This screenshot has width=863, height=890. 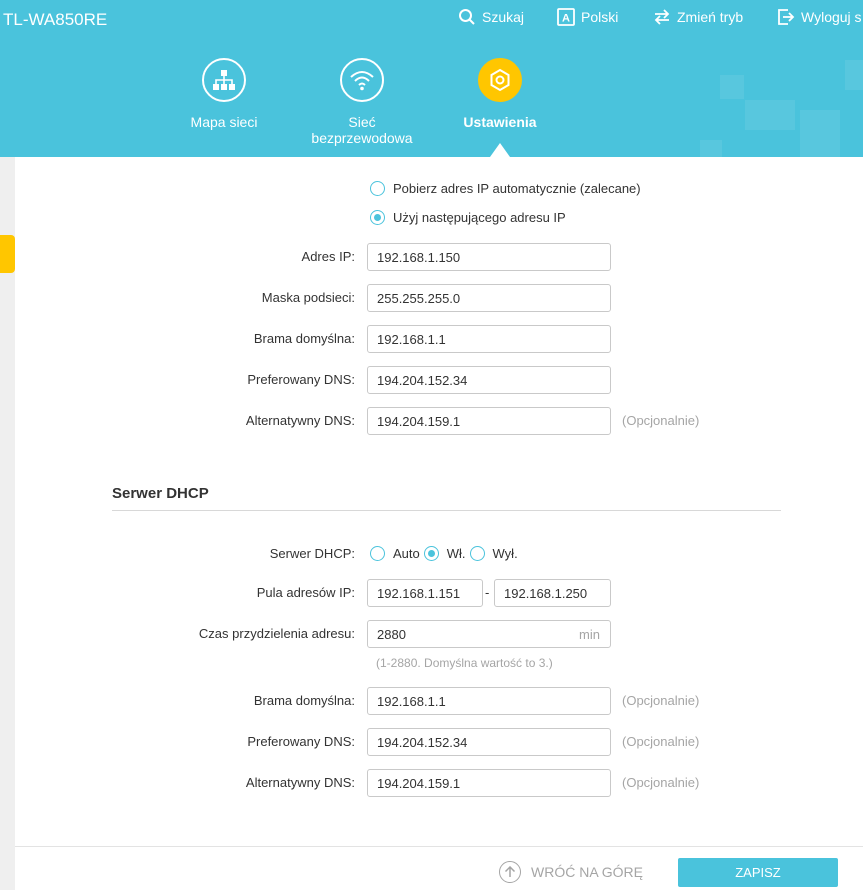 What do you see at coordinates (7, 254) in the screenshot?
I see `sidebar-toggle-tab` at bounding box center [7, 254].